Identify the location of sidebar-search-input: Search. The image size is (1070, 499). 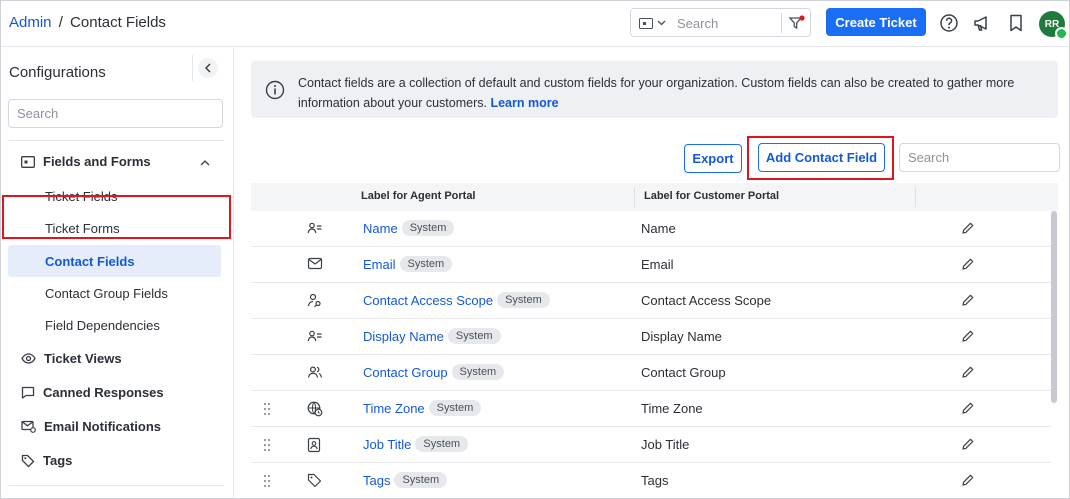
(115, 113).